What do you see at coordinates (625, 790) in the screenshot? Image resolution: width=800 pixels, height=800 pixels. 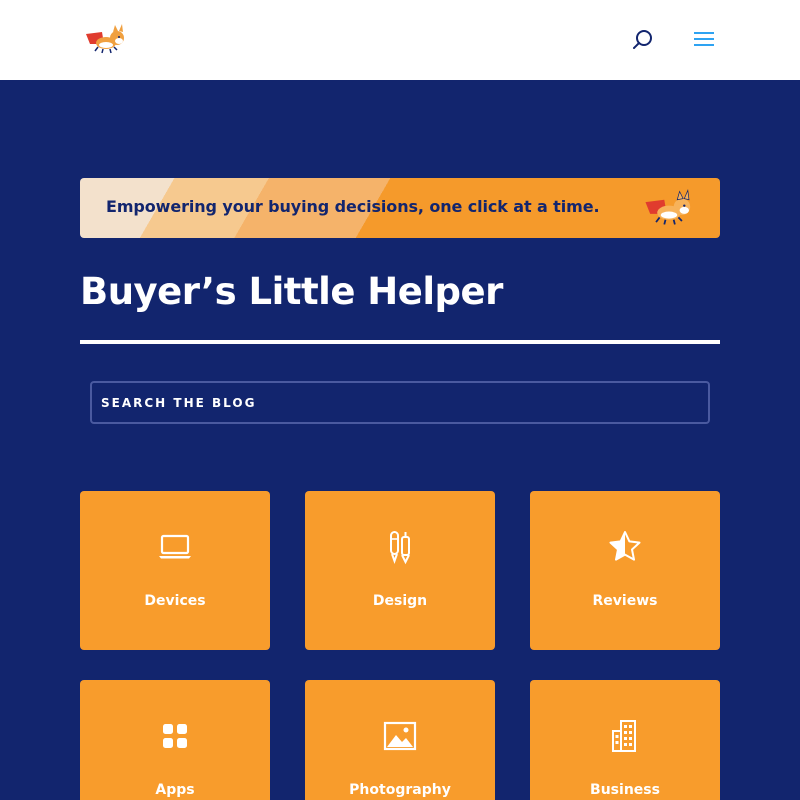 I see `category-label: Business` at bounding box center [625, 790].